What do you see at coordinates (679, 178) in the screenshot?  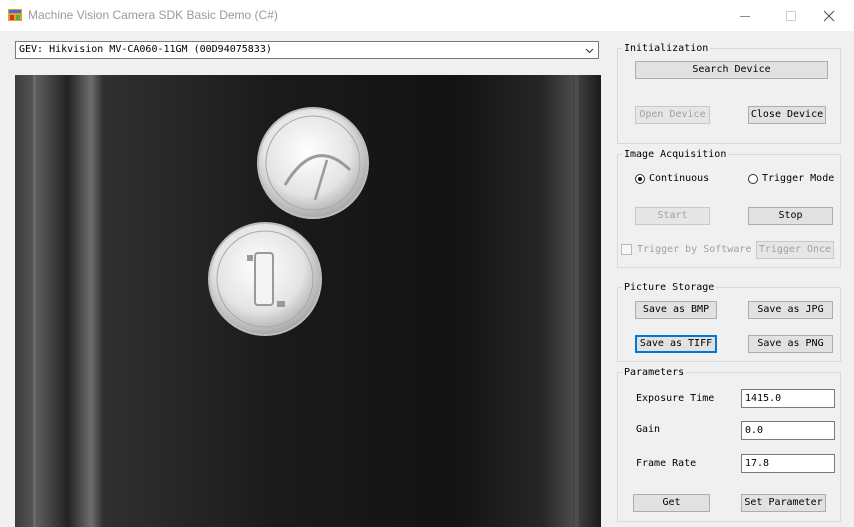 I see `continuous-label: Continuous` at bounding box center [679, 178].